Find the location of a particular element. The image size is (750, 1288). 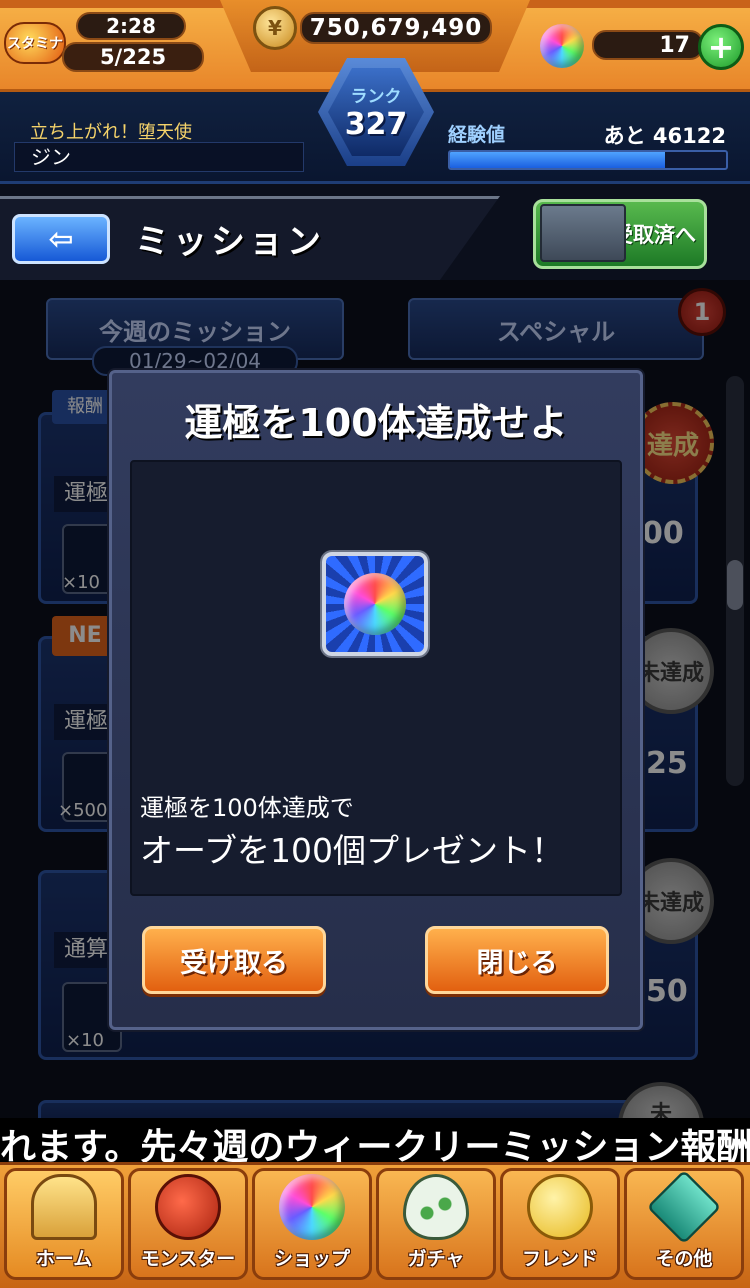

exp-remaining: あと 46122 is located at coordinates (664, 136).